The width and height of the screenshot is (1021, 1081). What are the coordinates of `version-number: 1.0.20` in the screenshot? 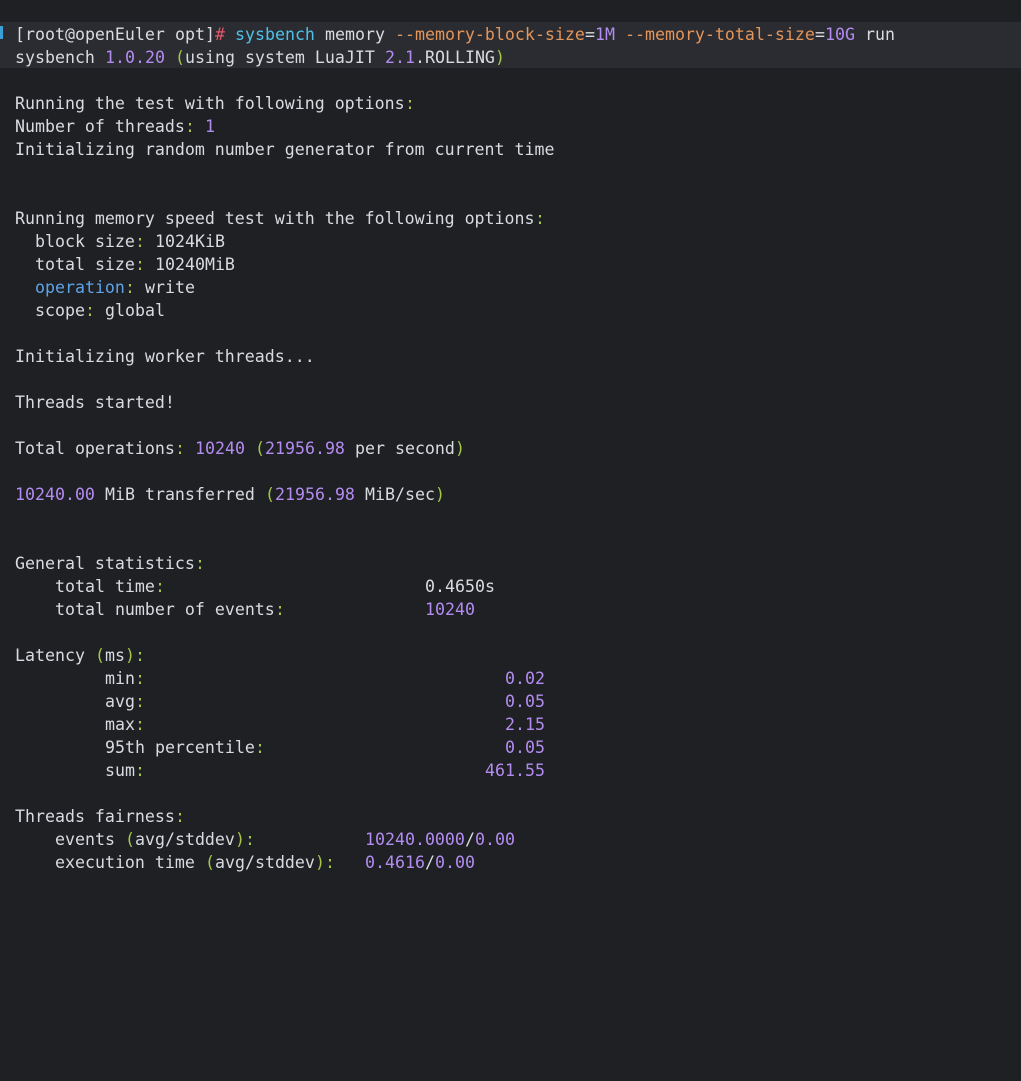 It's located at (135, 57).